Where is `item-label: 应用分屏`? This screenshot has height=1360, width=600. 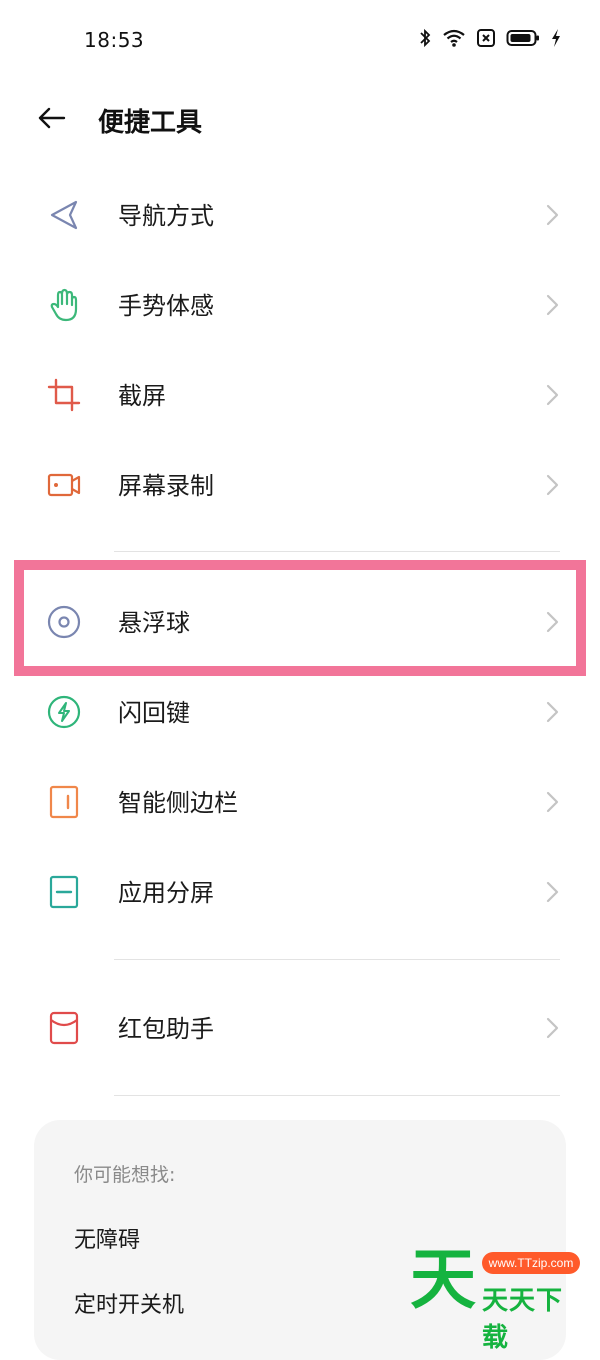
item-label: 应用分屏 is located at coordinates (166, 893).